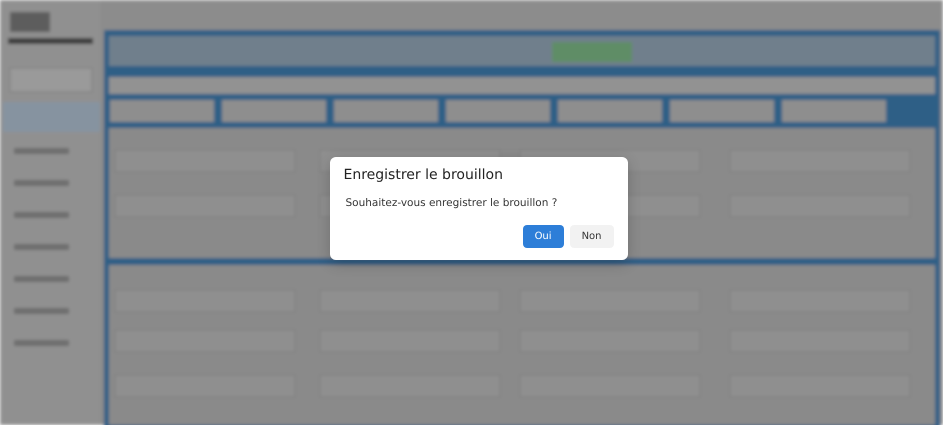  What do you see at coordinates (592, 236) in the screenshot?
I see `cancel-button: Non` at bounding box center [592, 236].